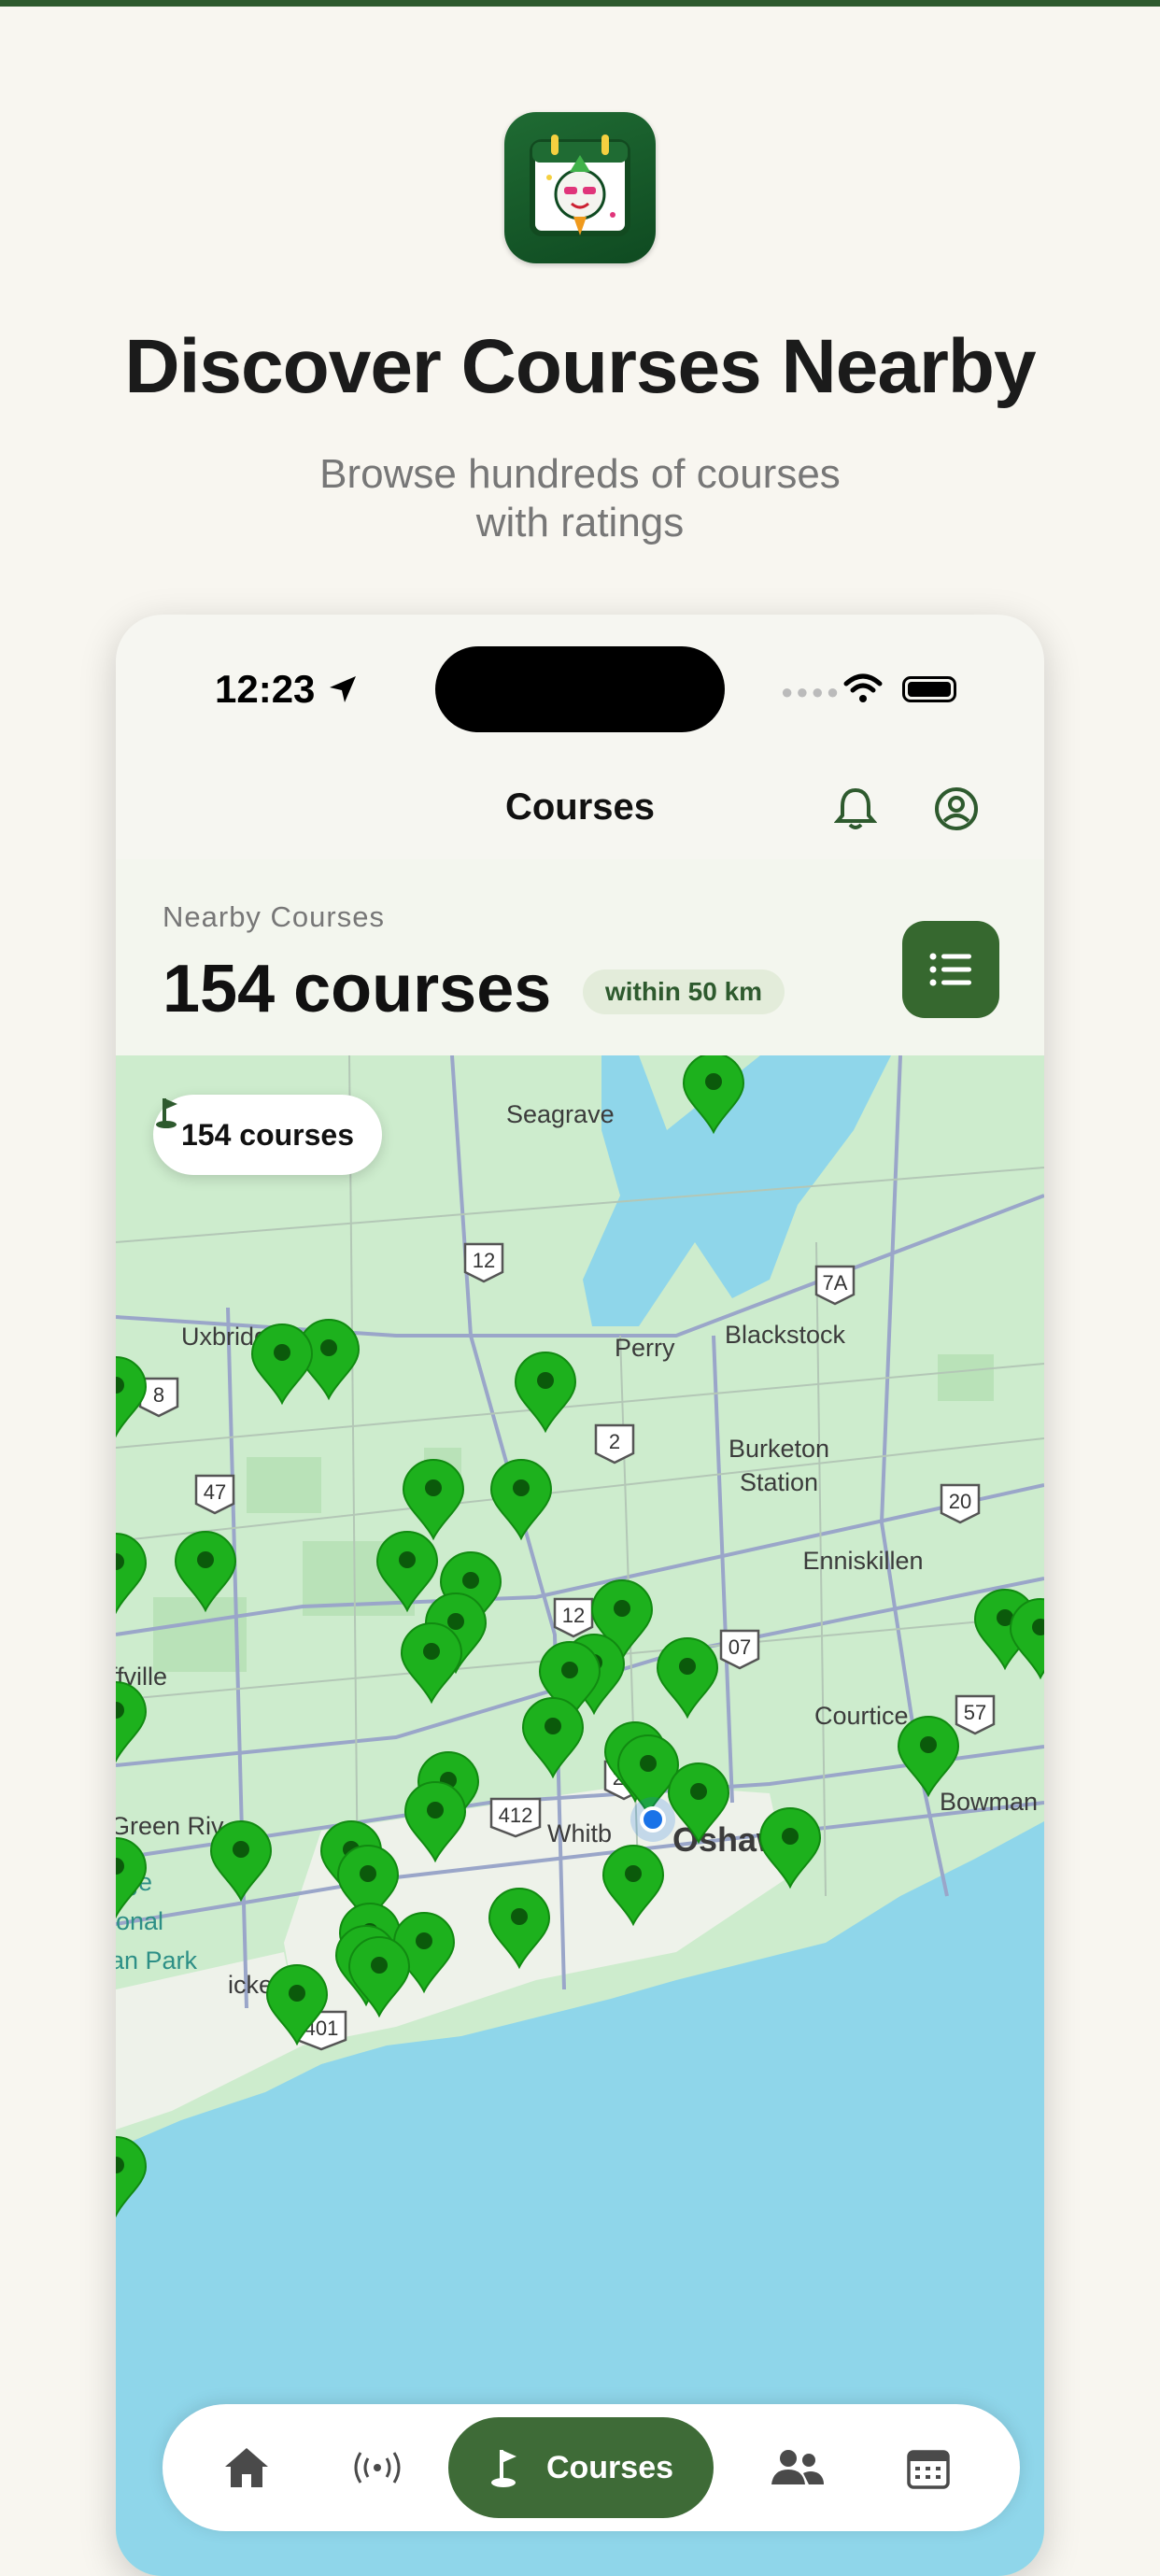 Image resolution: width=1160 pixels, height=2576 pixels. I want to click on status-time: 12:23, so click(288, 689).